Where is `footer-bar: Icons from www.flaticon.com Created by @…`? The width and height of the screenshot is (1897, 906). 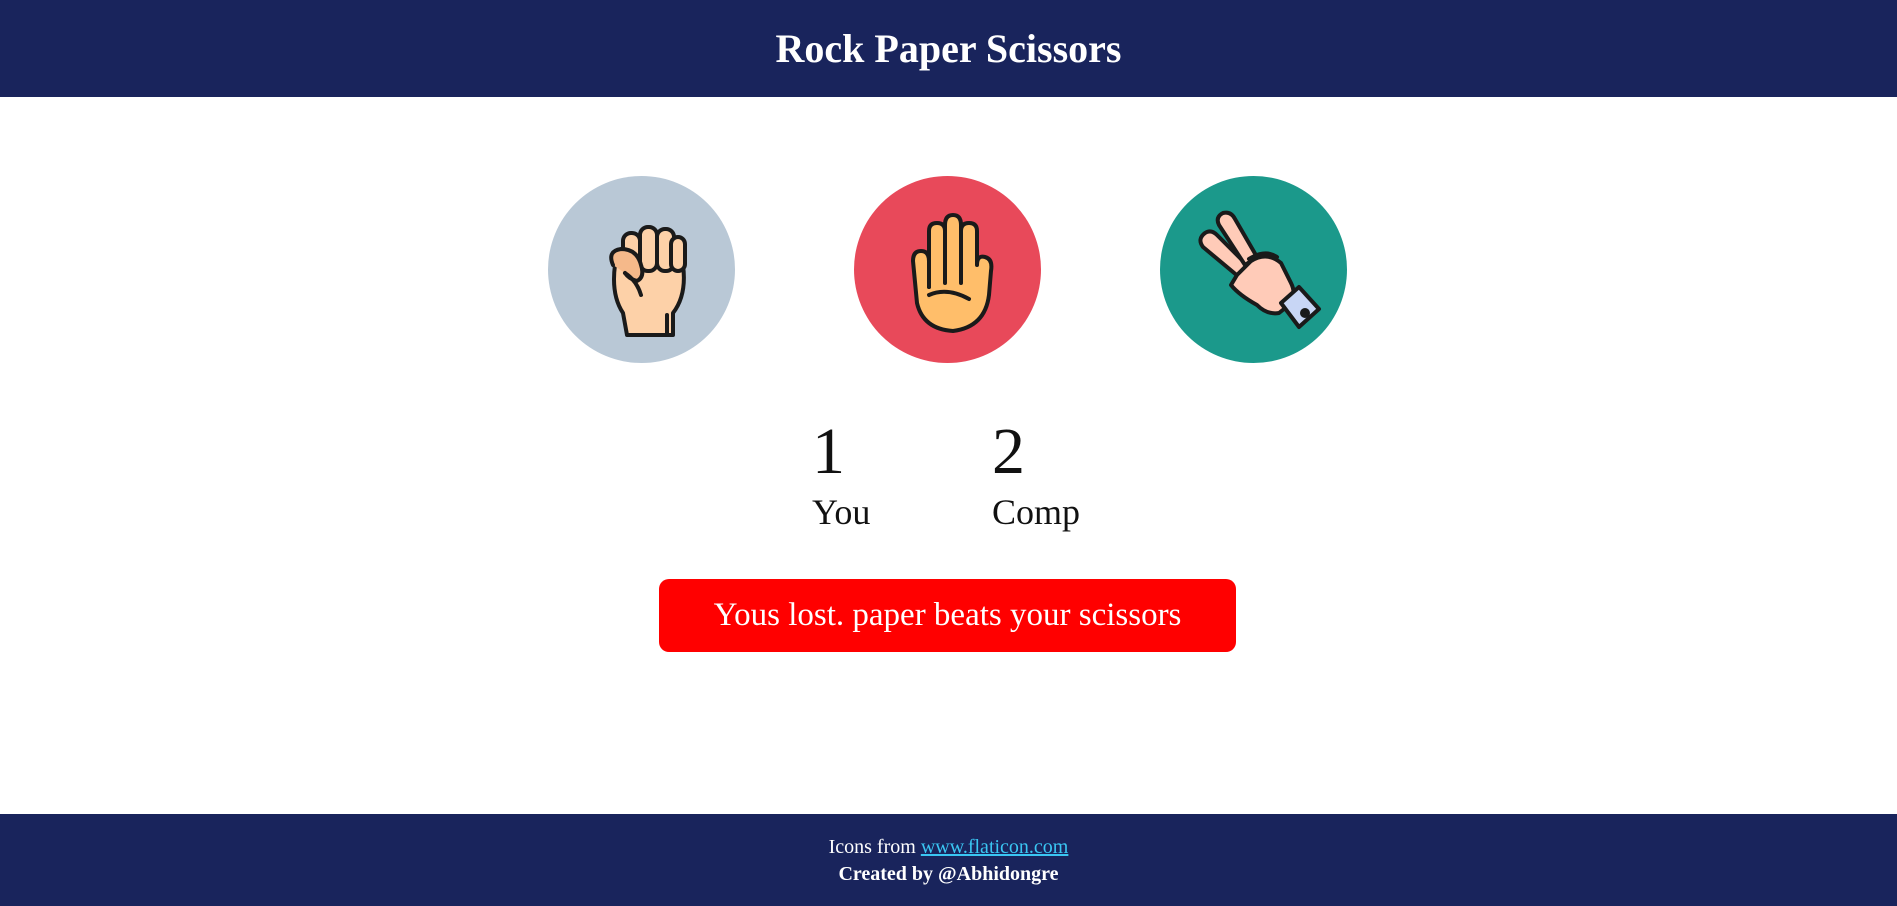
footer-bar: Icons from www.flaticon.com Created by @… is located at coordinates (948, 860).